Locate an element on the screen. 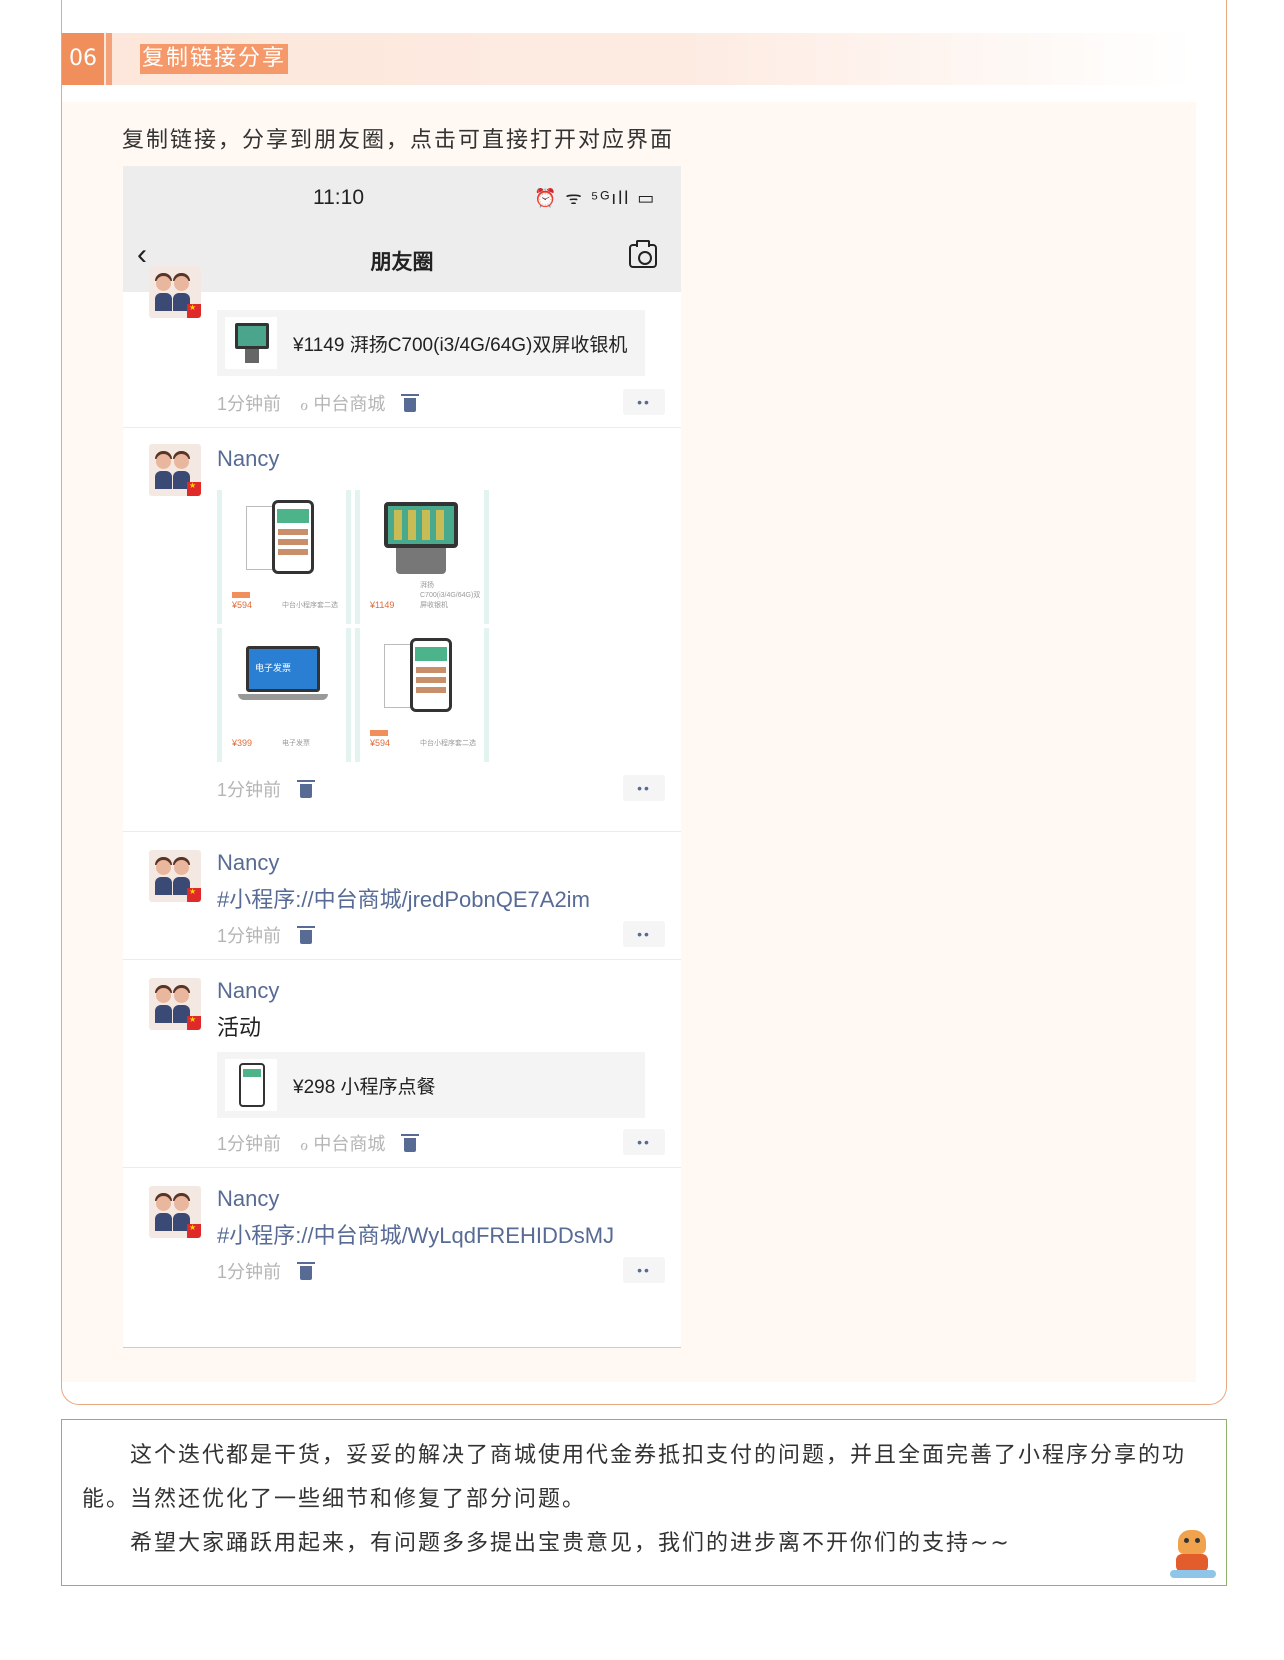 This screenshot has height=1660, width=1284. product-card: ¥298 小程序点餐 is located at coordinates (431, 1085).